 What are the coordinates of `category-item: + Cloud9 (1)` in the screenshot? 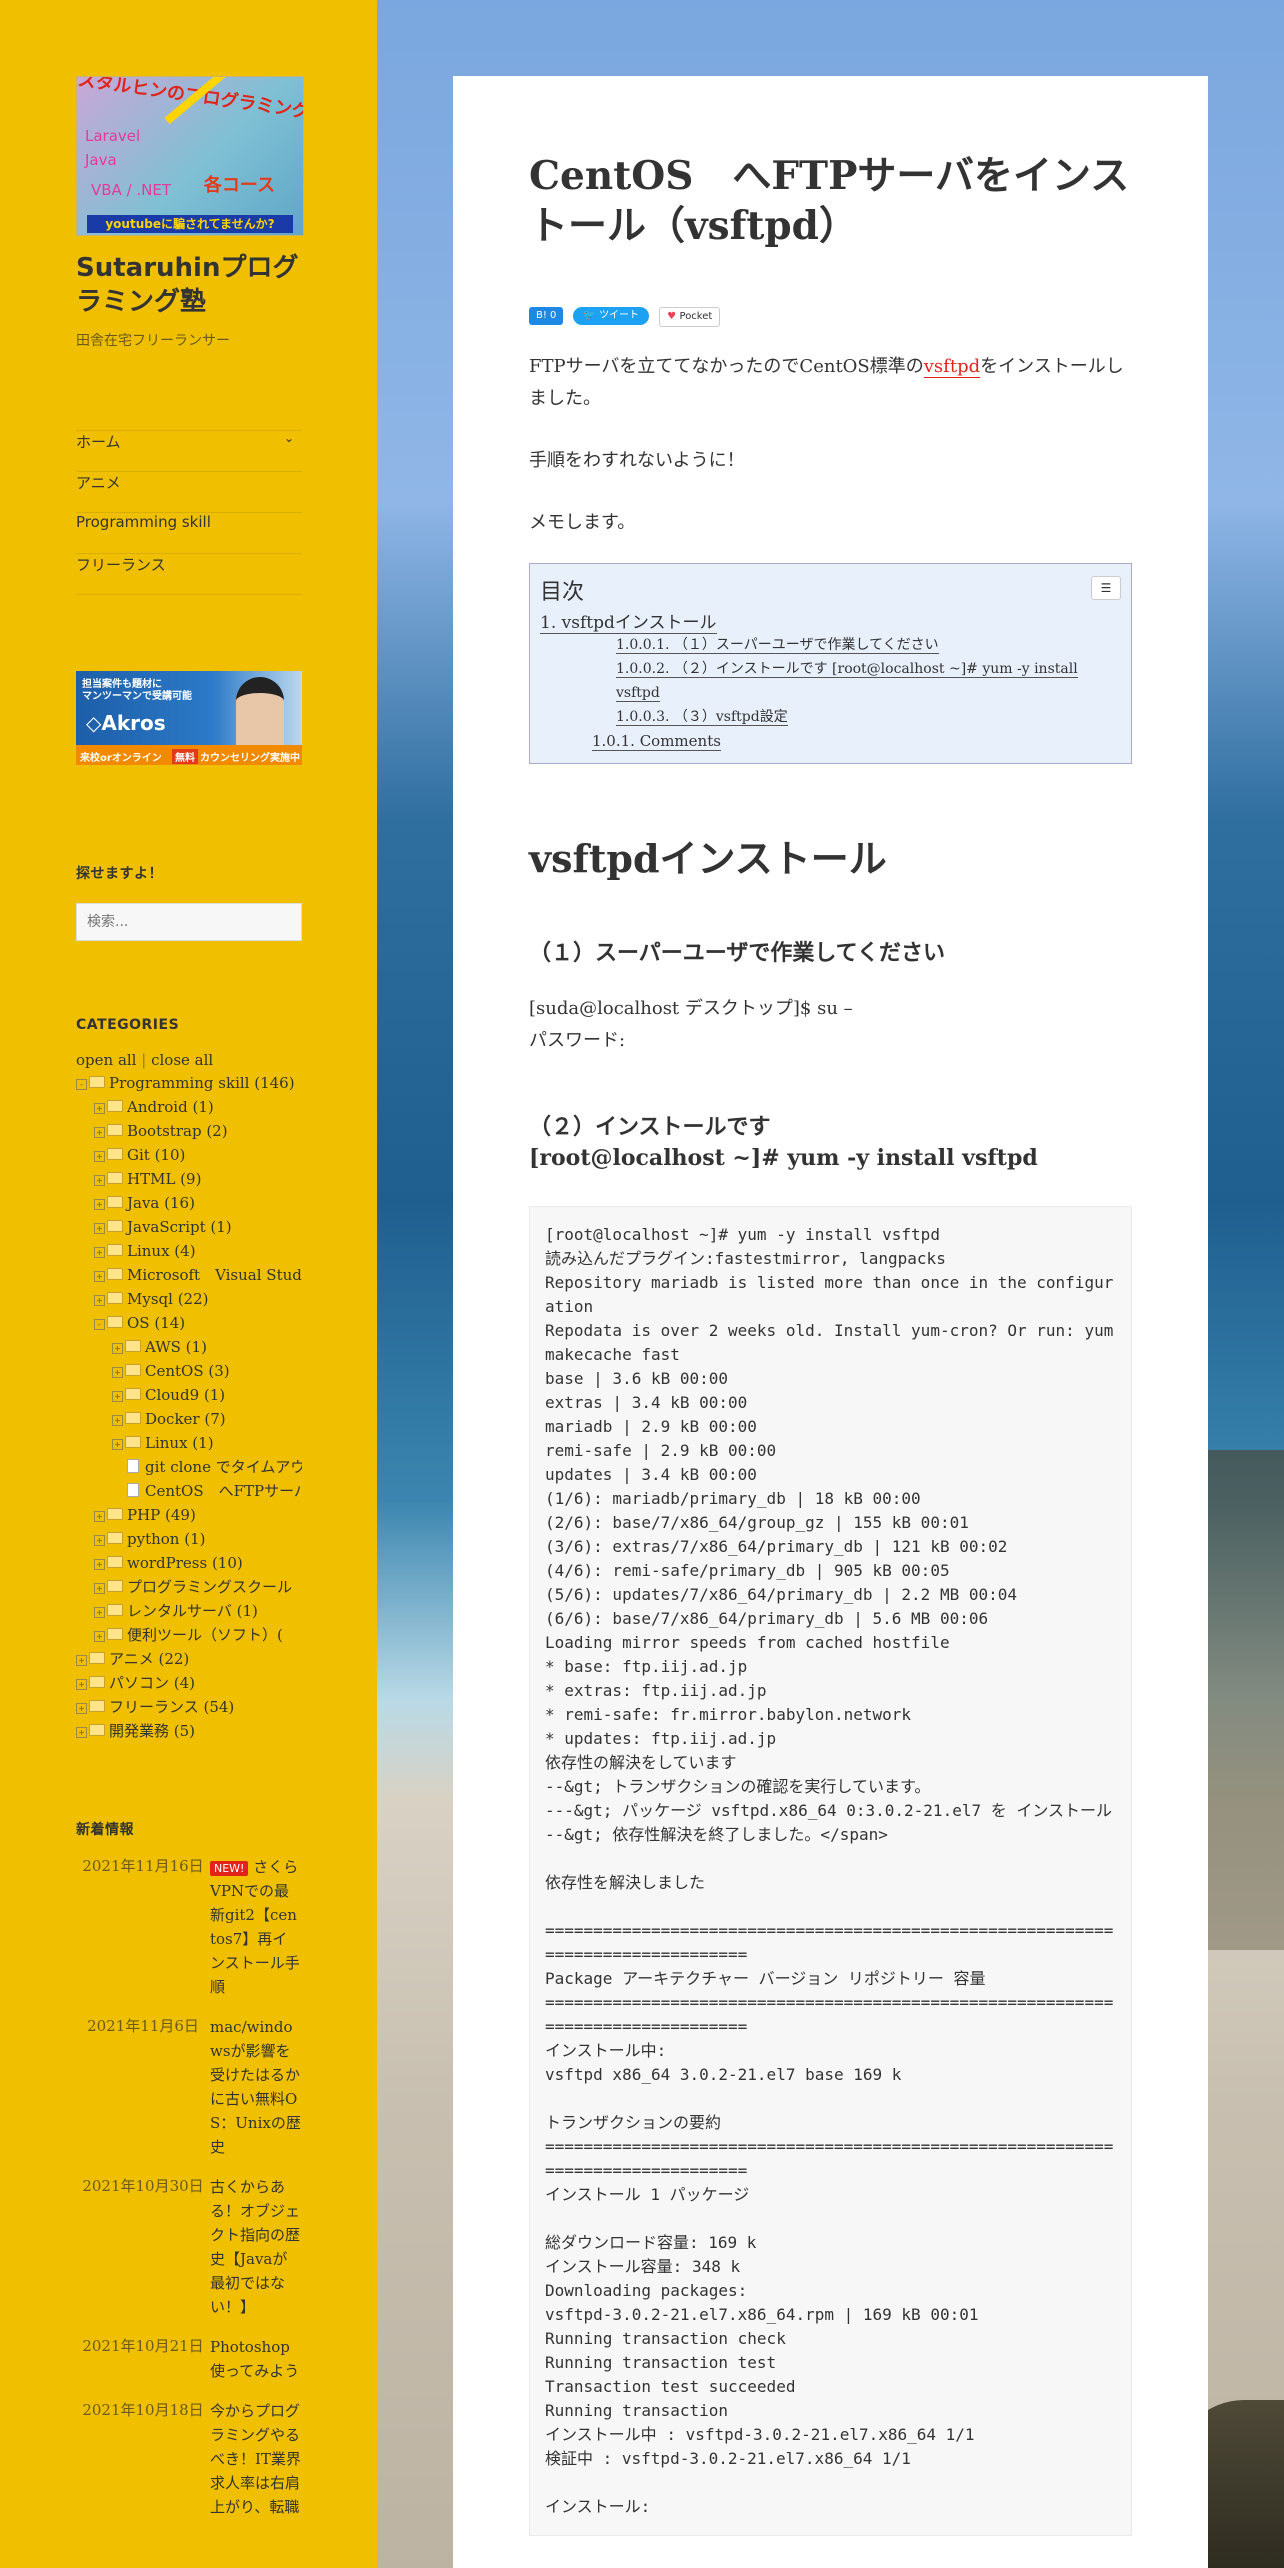 It's located at (189, 1395).